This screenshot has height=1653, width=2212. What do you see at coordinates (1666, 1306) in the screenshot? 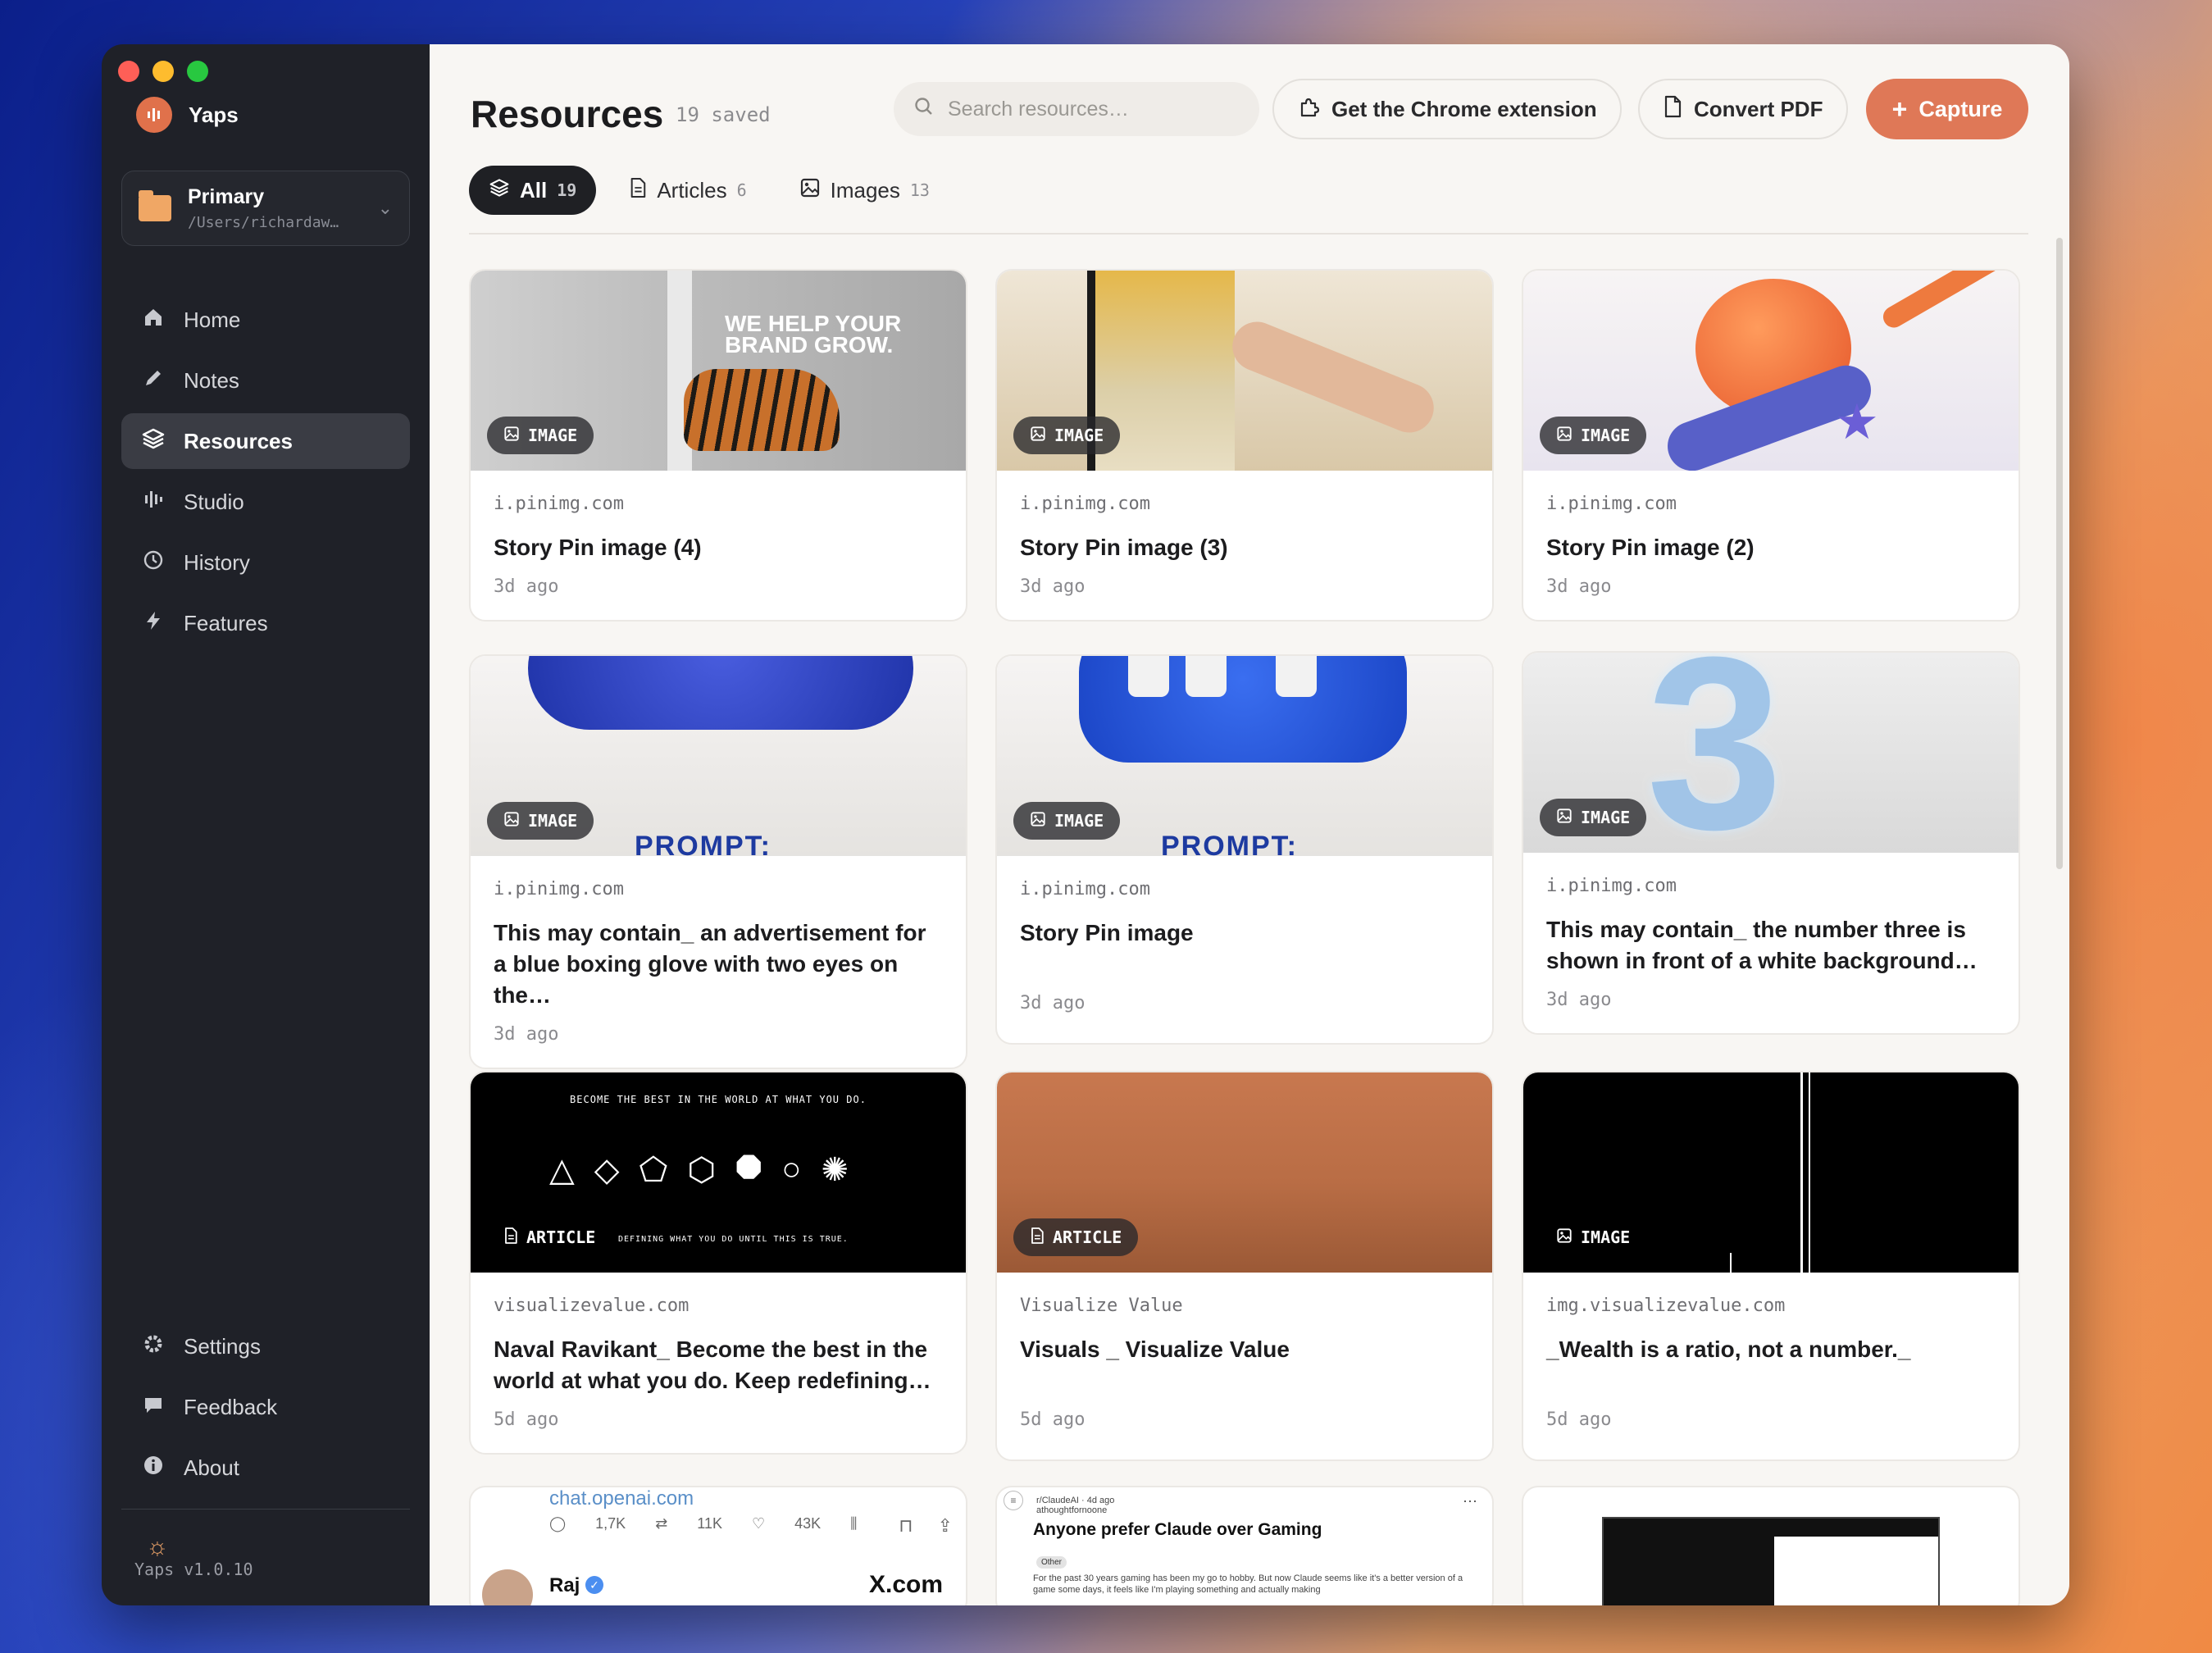
I see `card-domain: img.visualizevalue.com` at bounding box center [1666, 1306].